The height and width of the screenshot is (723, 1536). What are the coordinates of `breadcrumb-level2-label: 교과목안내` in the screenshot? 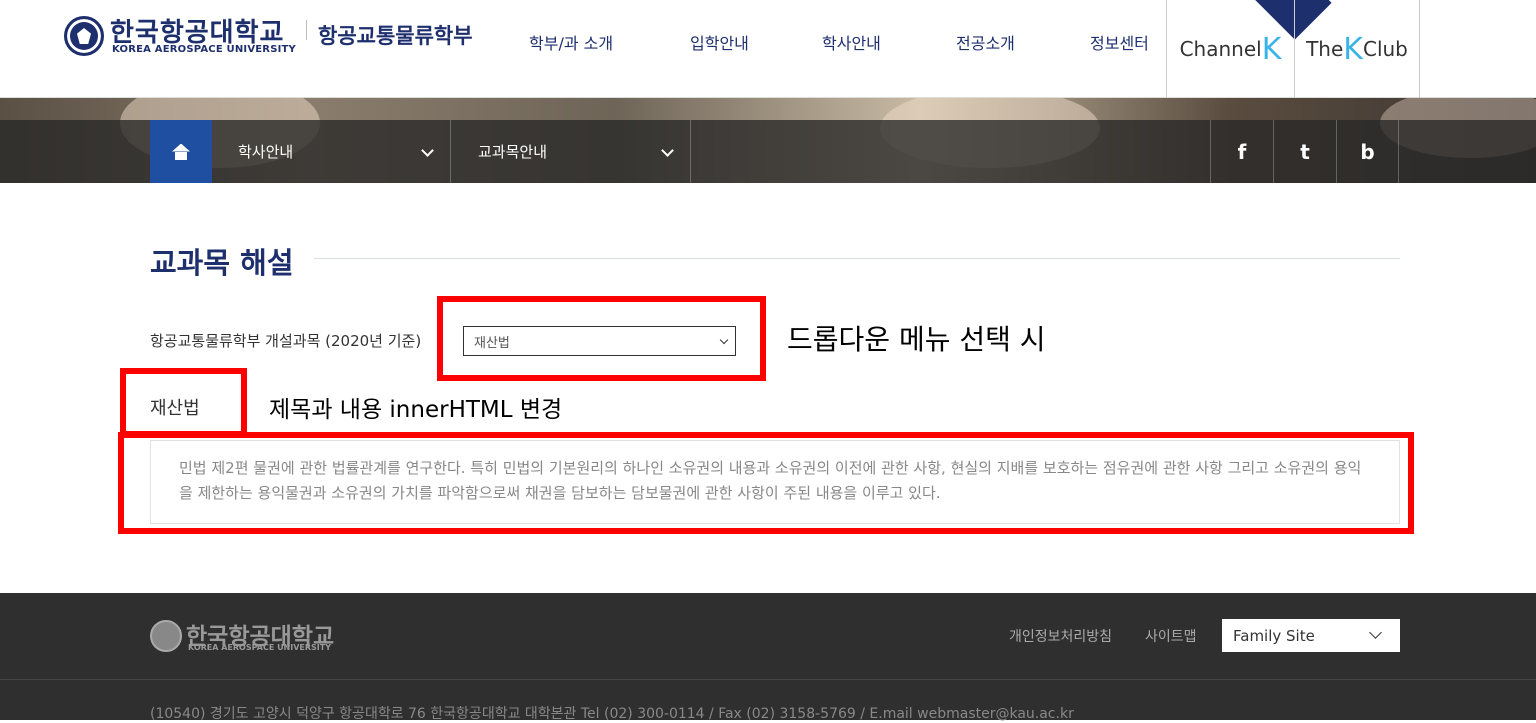 It's located at (513, 152).